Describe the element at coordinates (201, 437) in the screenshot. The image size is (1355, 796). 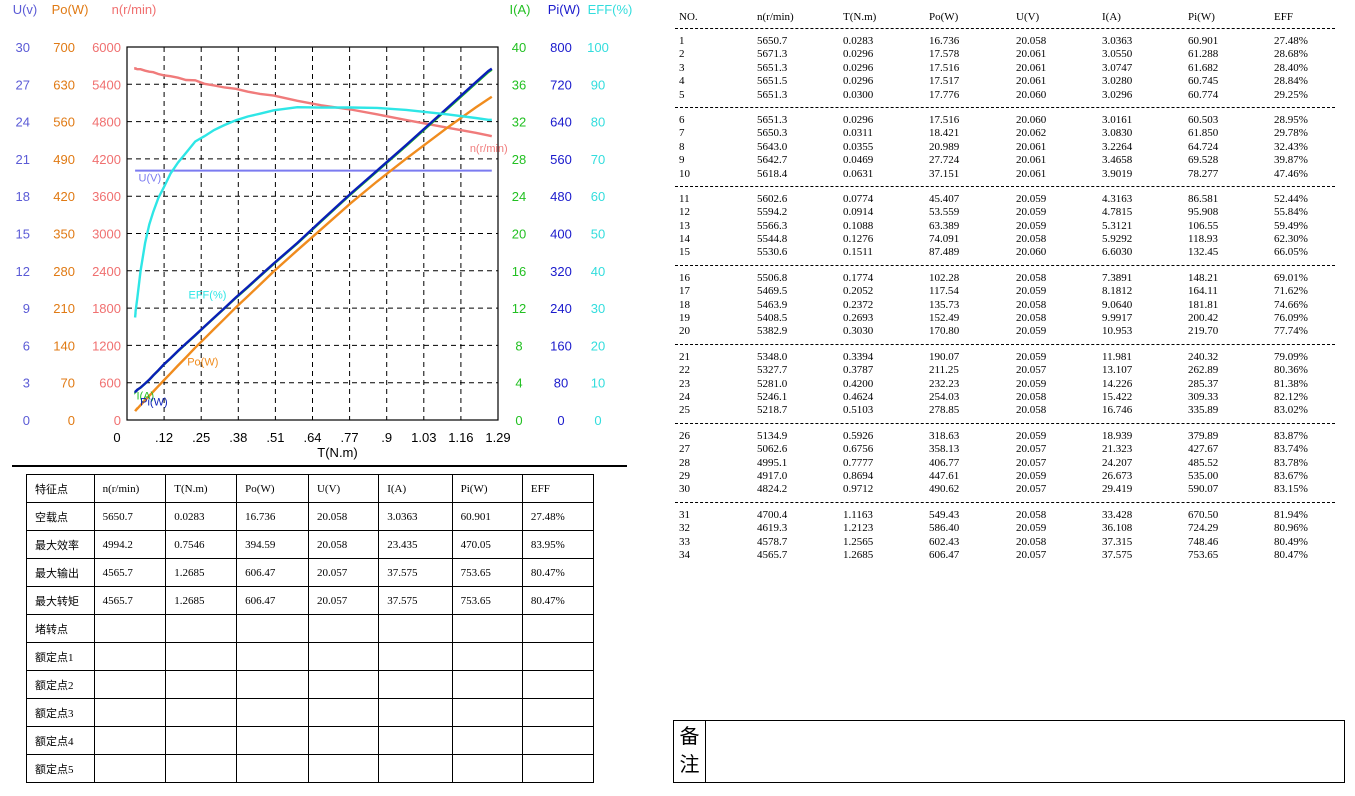
I see `x-tick-label: .25` at that location.